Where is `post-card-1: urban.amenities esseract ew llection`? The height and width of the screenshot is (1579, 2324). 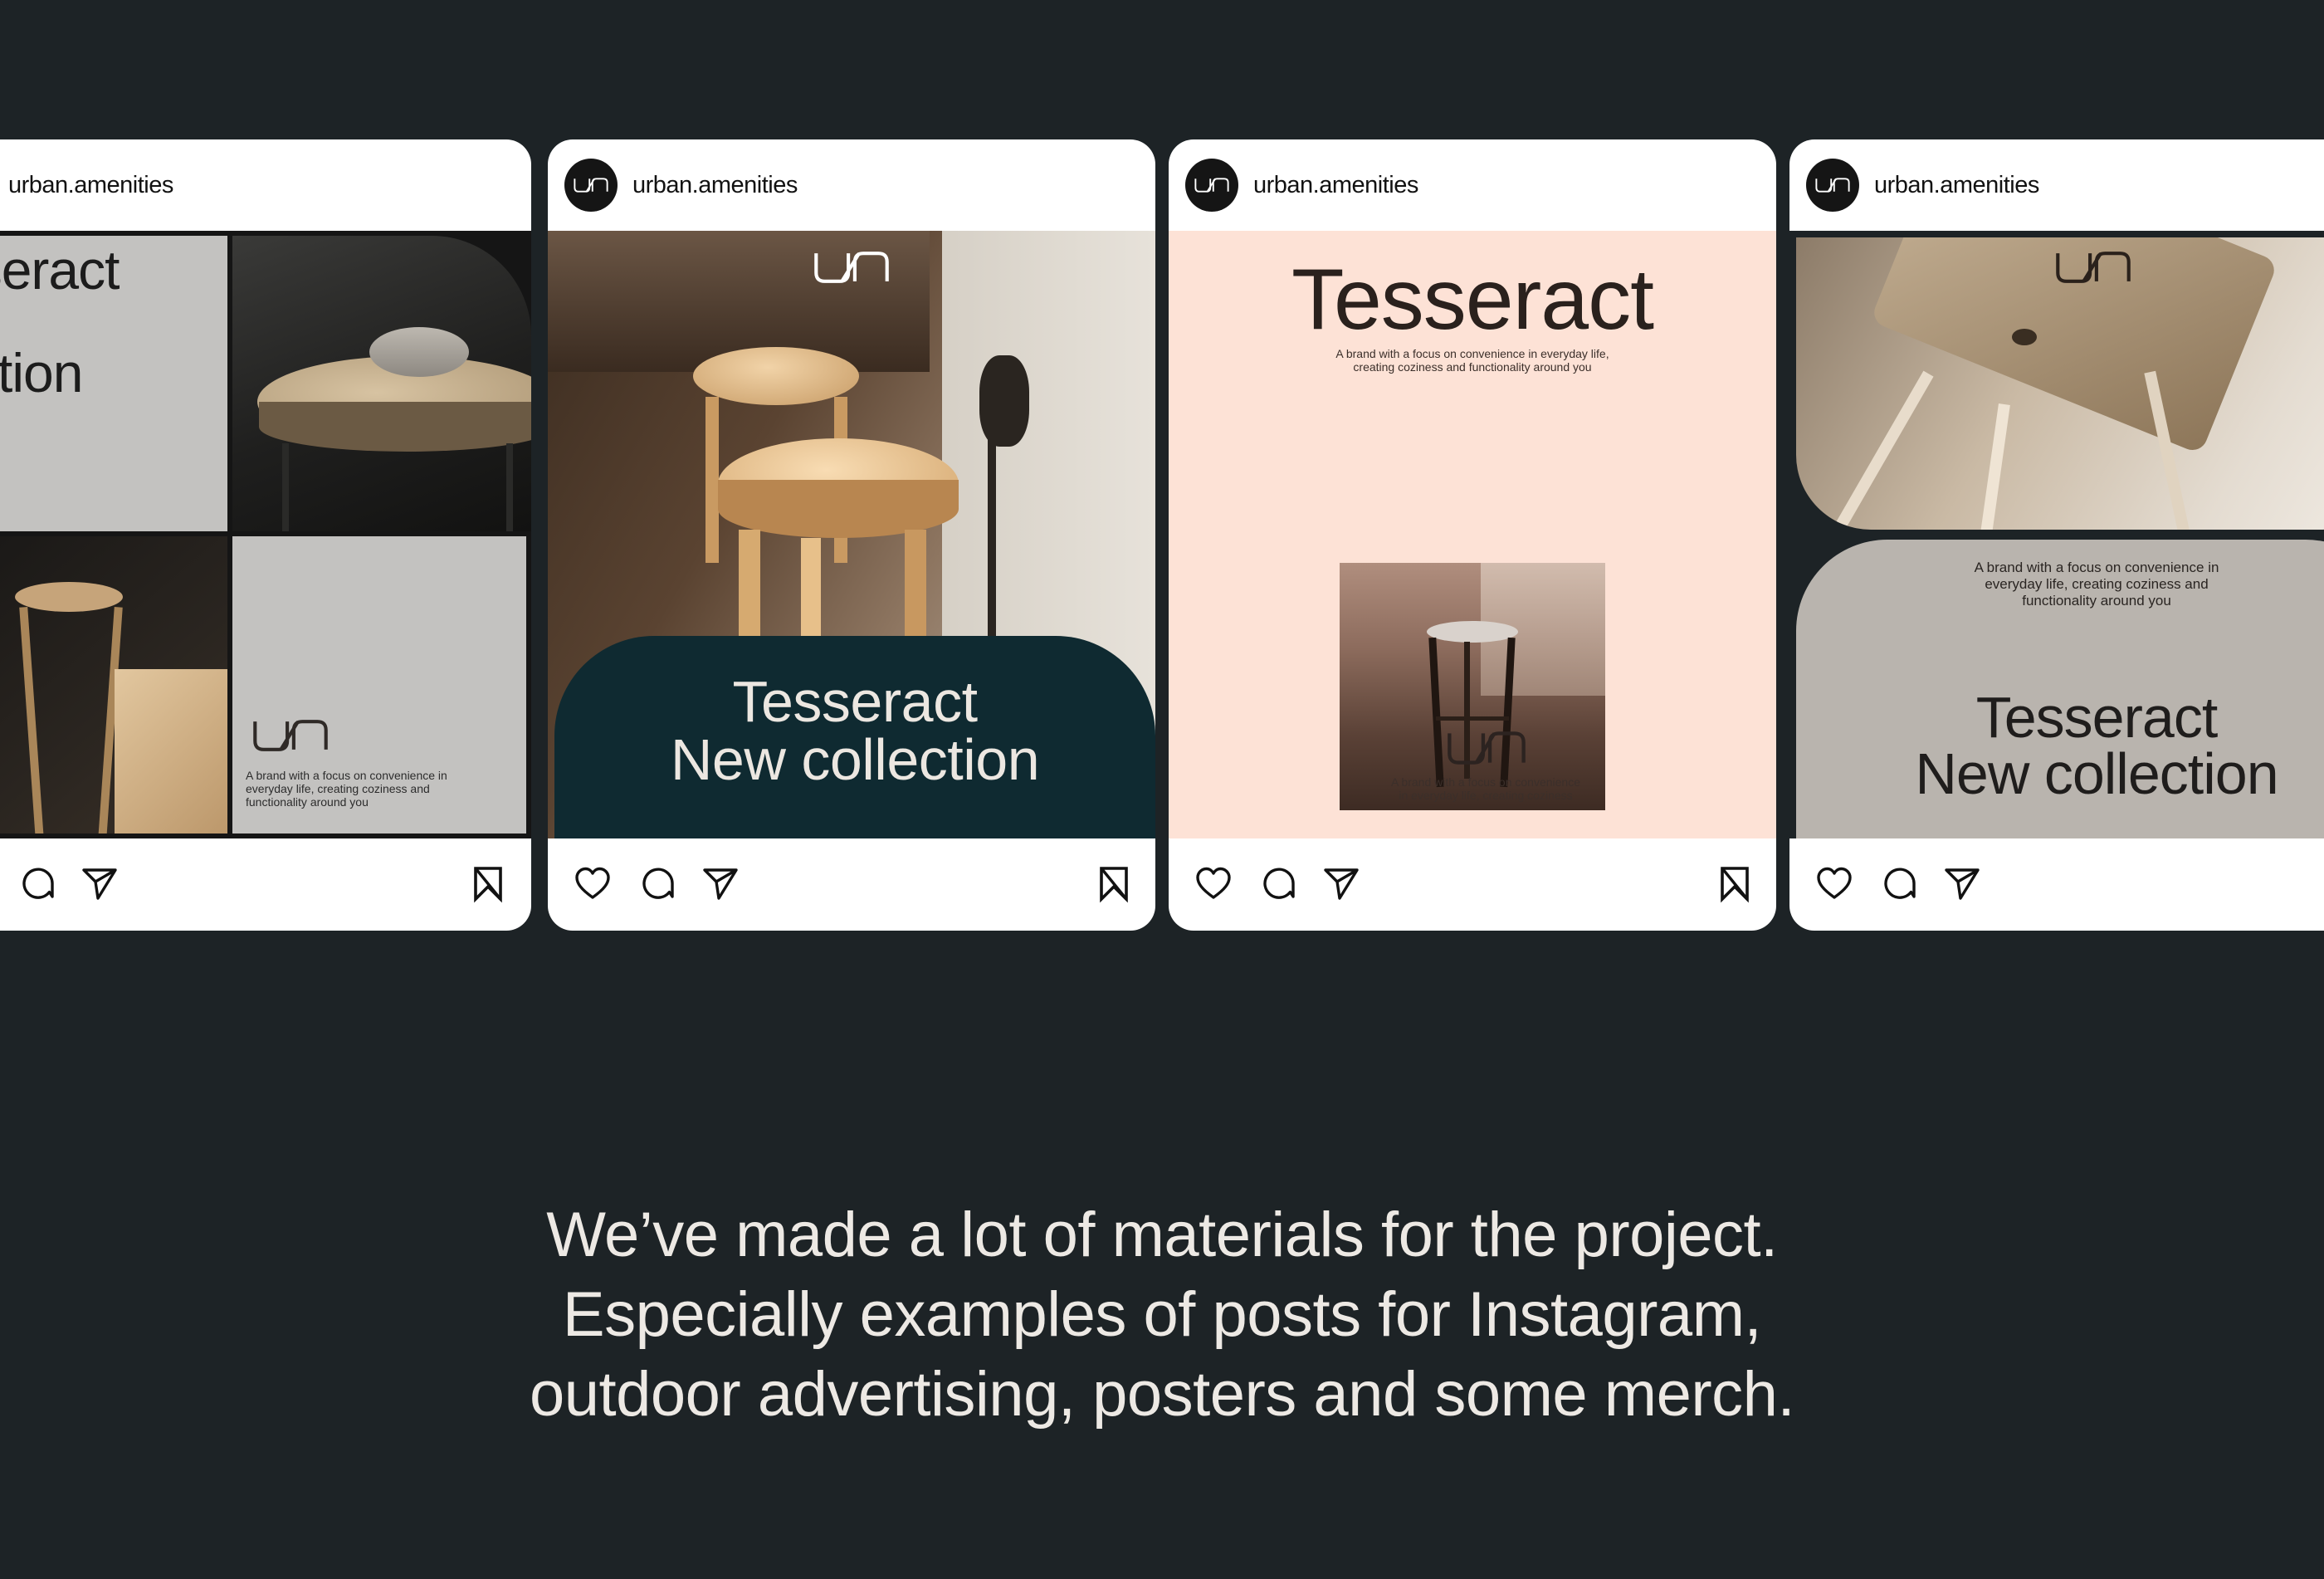
post-card-1: urban.amenities esseract ew llection is located at coordinates (265, 535).